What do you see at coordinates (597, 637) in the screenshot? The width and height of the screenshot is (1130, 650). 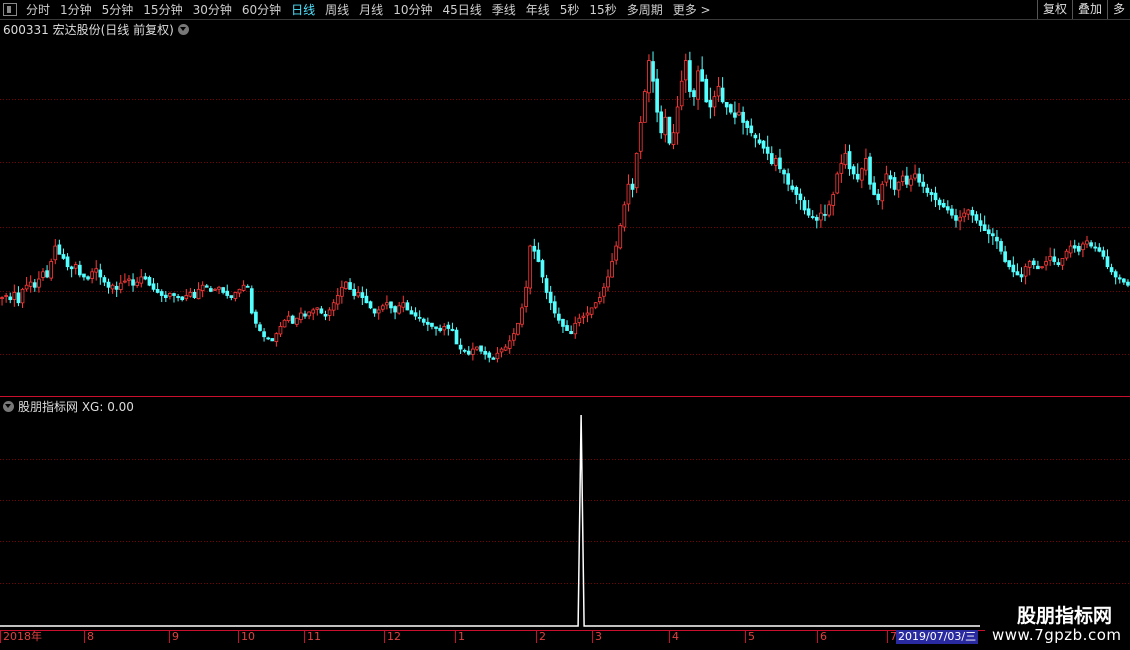 I see `time-axis-label: 3` at bounding box center [597, 637].